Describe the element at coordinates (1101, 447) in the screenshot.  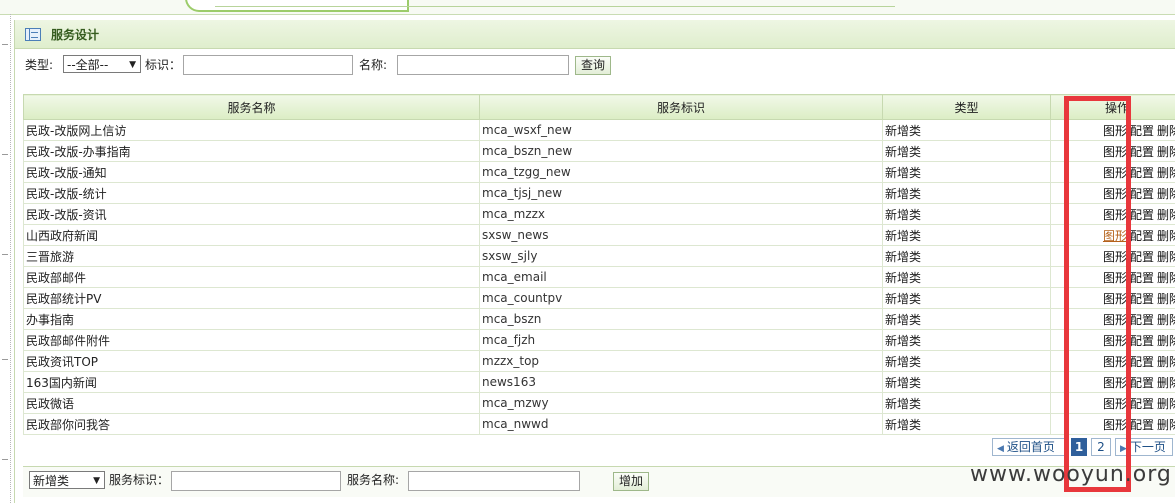
I see `pager-page-2: 2` at that location.